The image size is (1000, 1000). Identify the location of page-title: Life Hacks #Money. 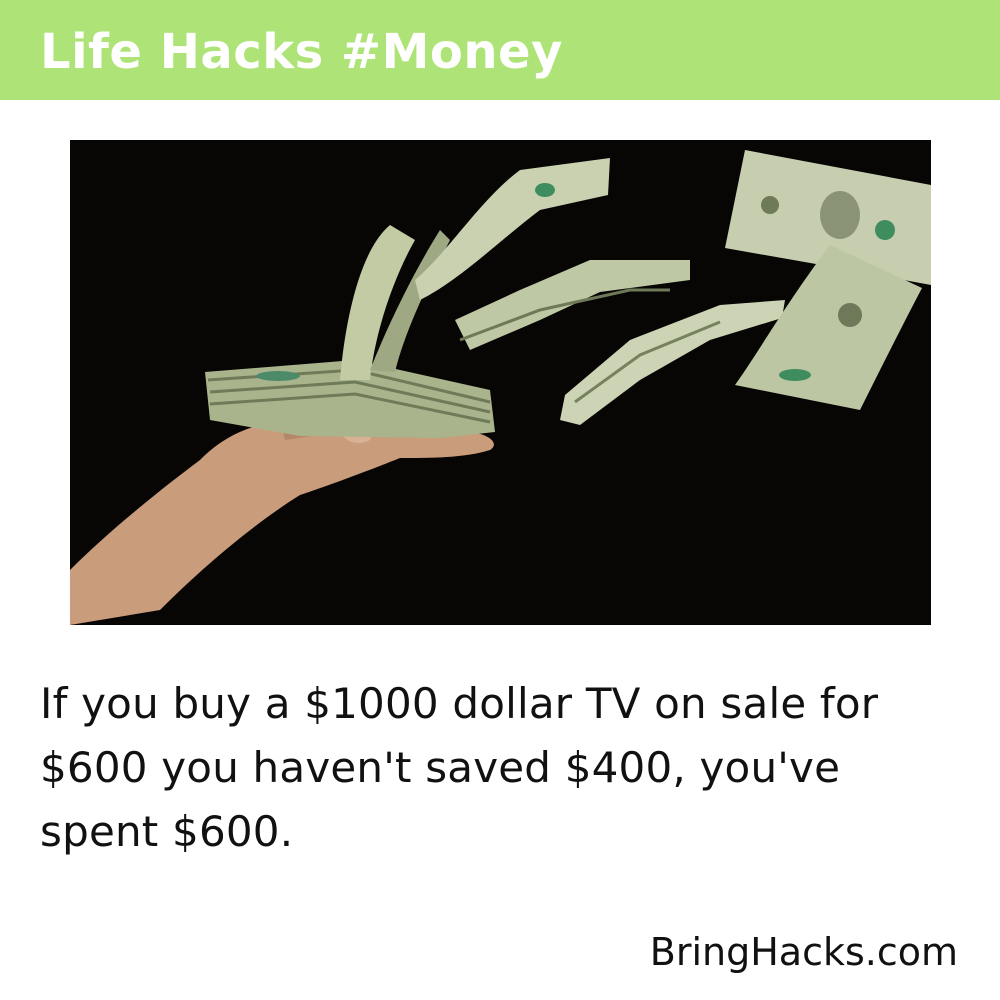
(301, 52).